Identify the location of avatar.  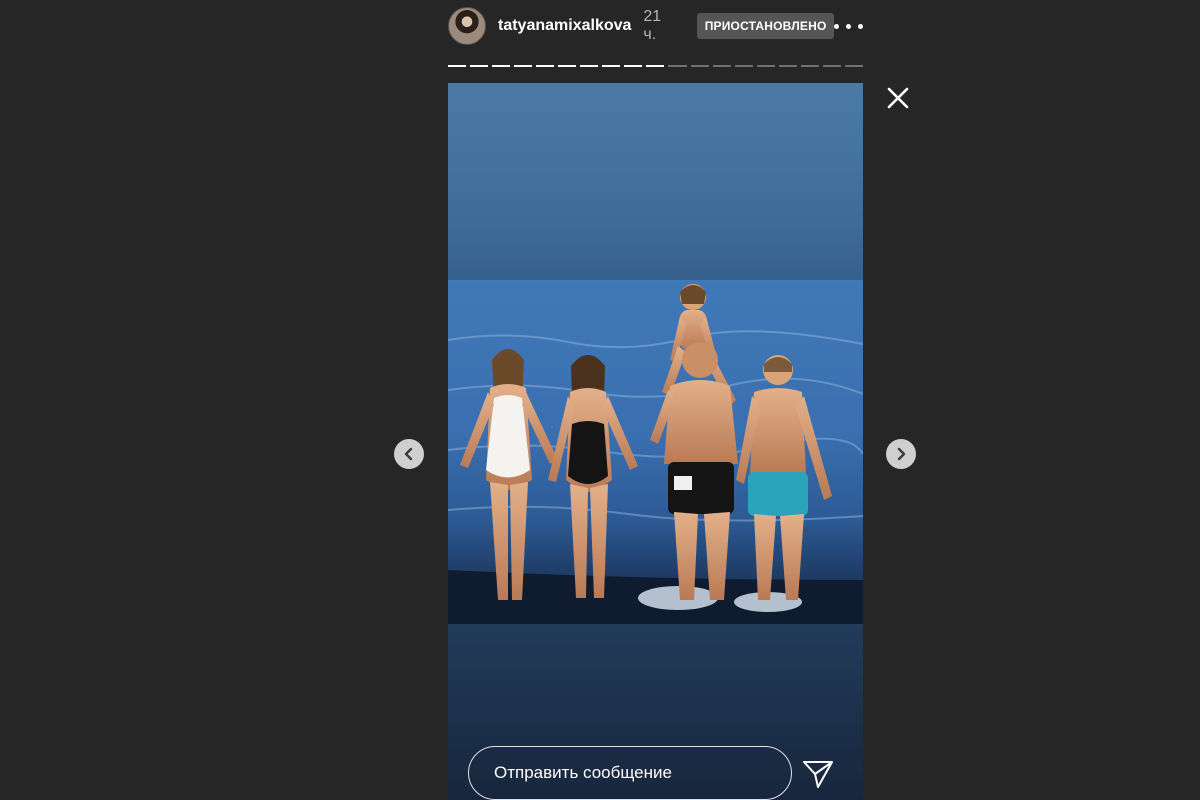
(467, 26).